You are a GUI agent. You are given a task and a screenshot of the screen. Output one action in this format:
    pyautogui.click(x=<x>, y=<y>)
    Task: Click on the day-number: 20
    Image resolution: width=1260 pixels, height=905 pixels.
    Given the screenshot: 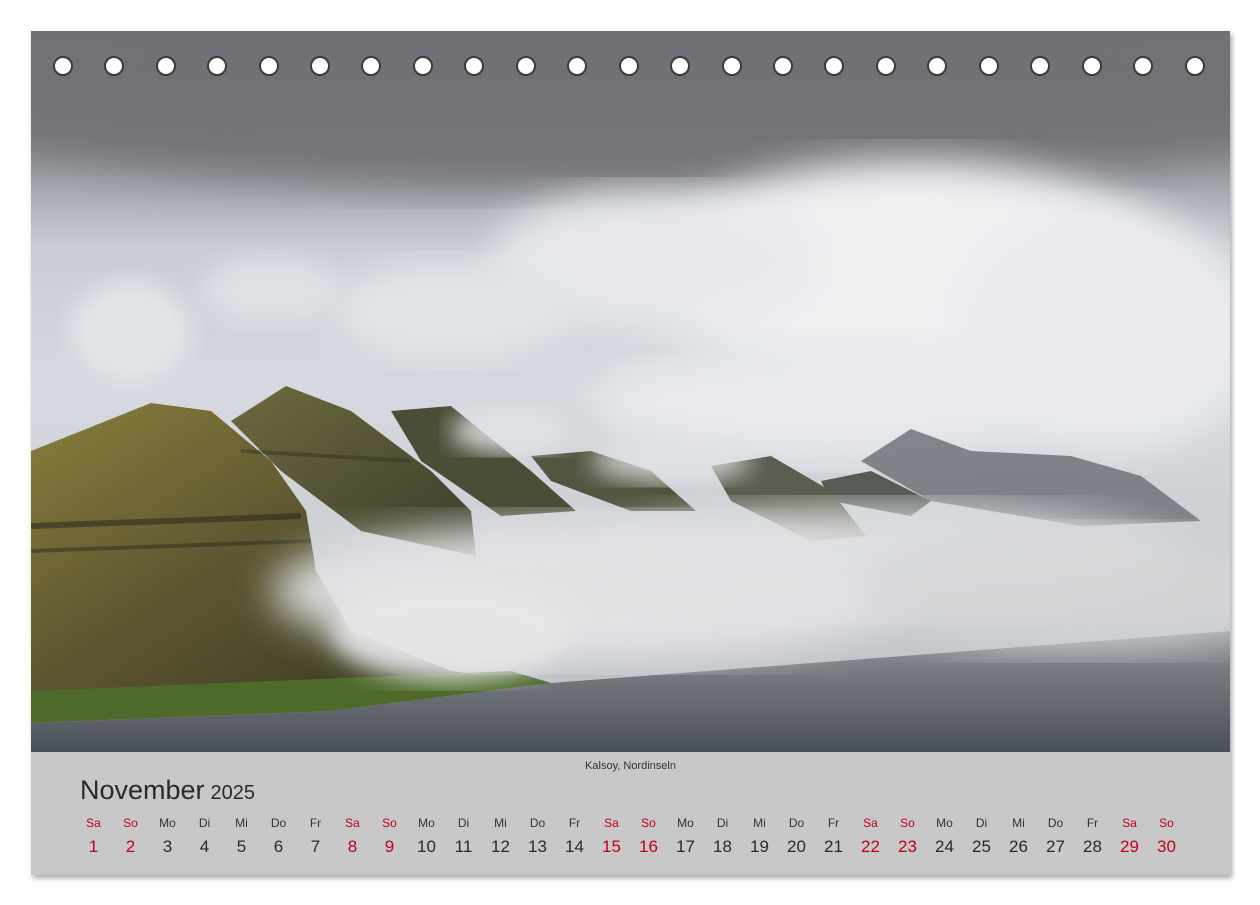 What is the action you would take?
    pyautogui.click(x=796, y=846)
    